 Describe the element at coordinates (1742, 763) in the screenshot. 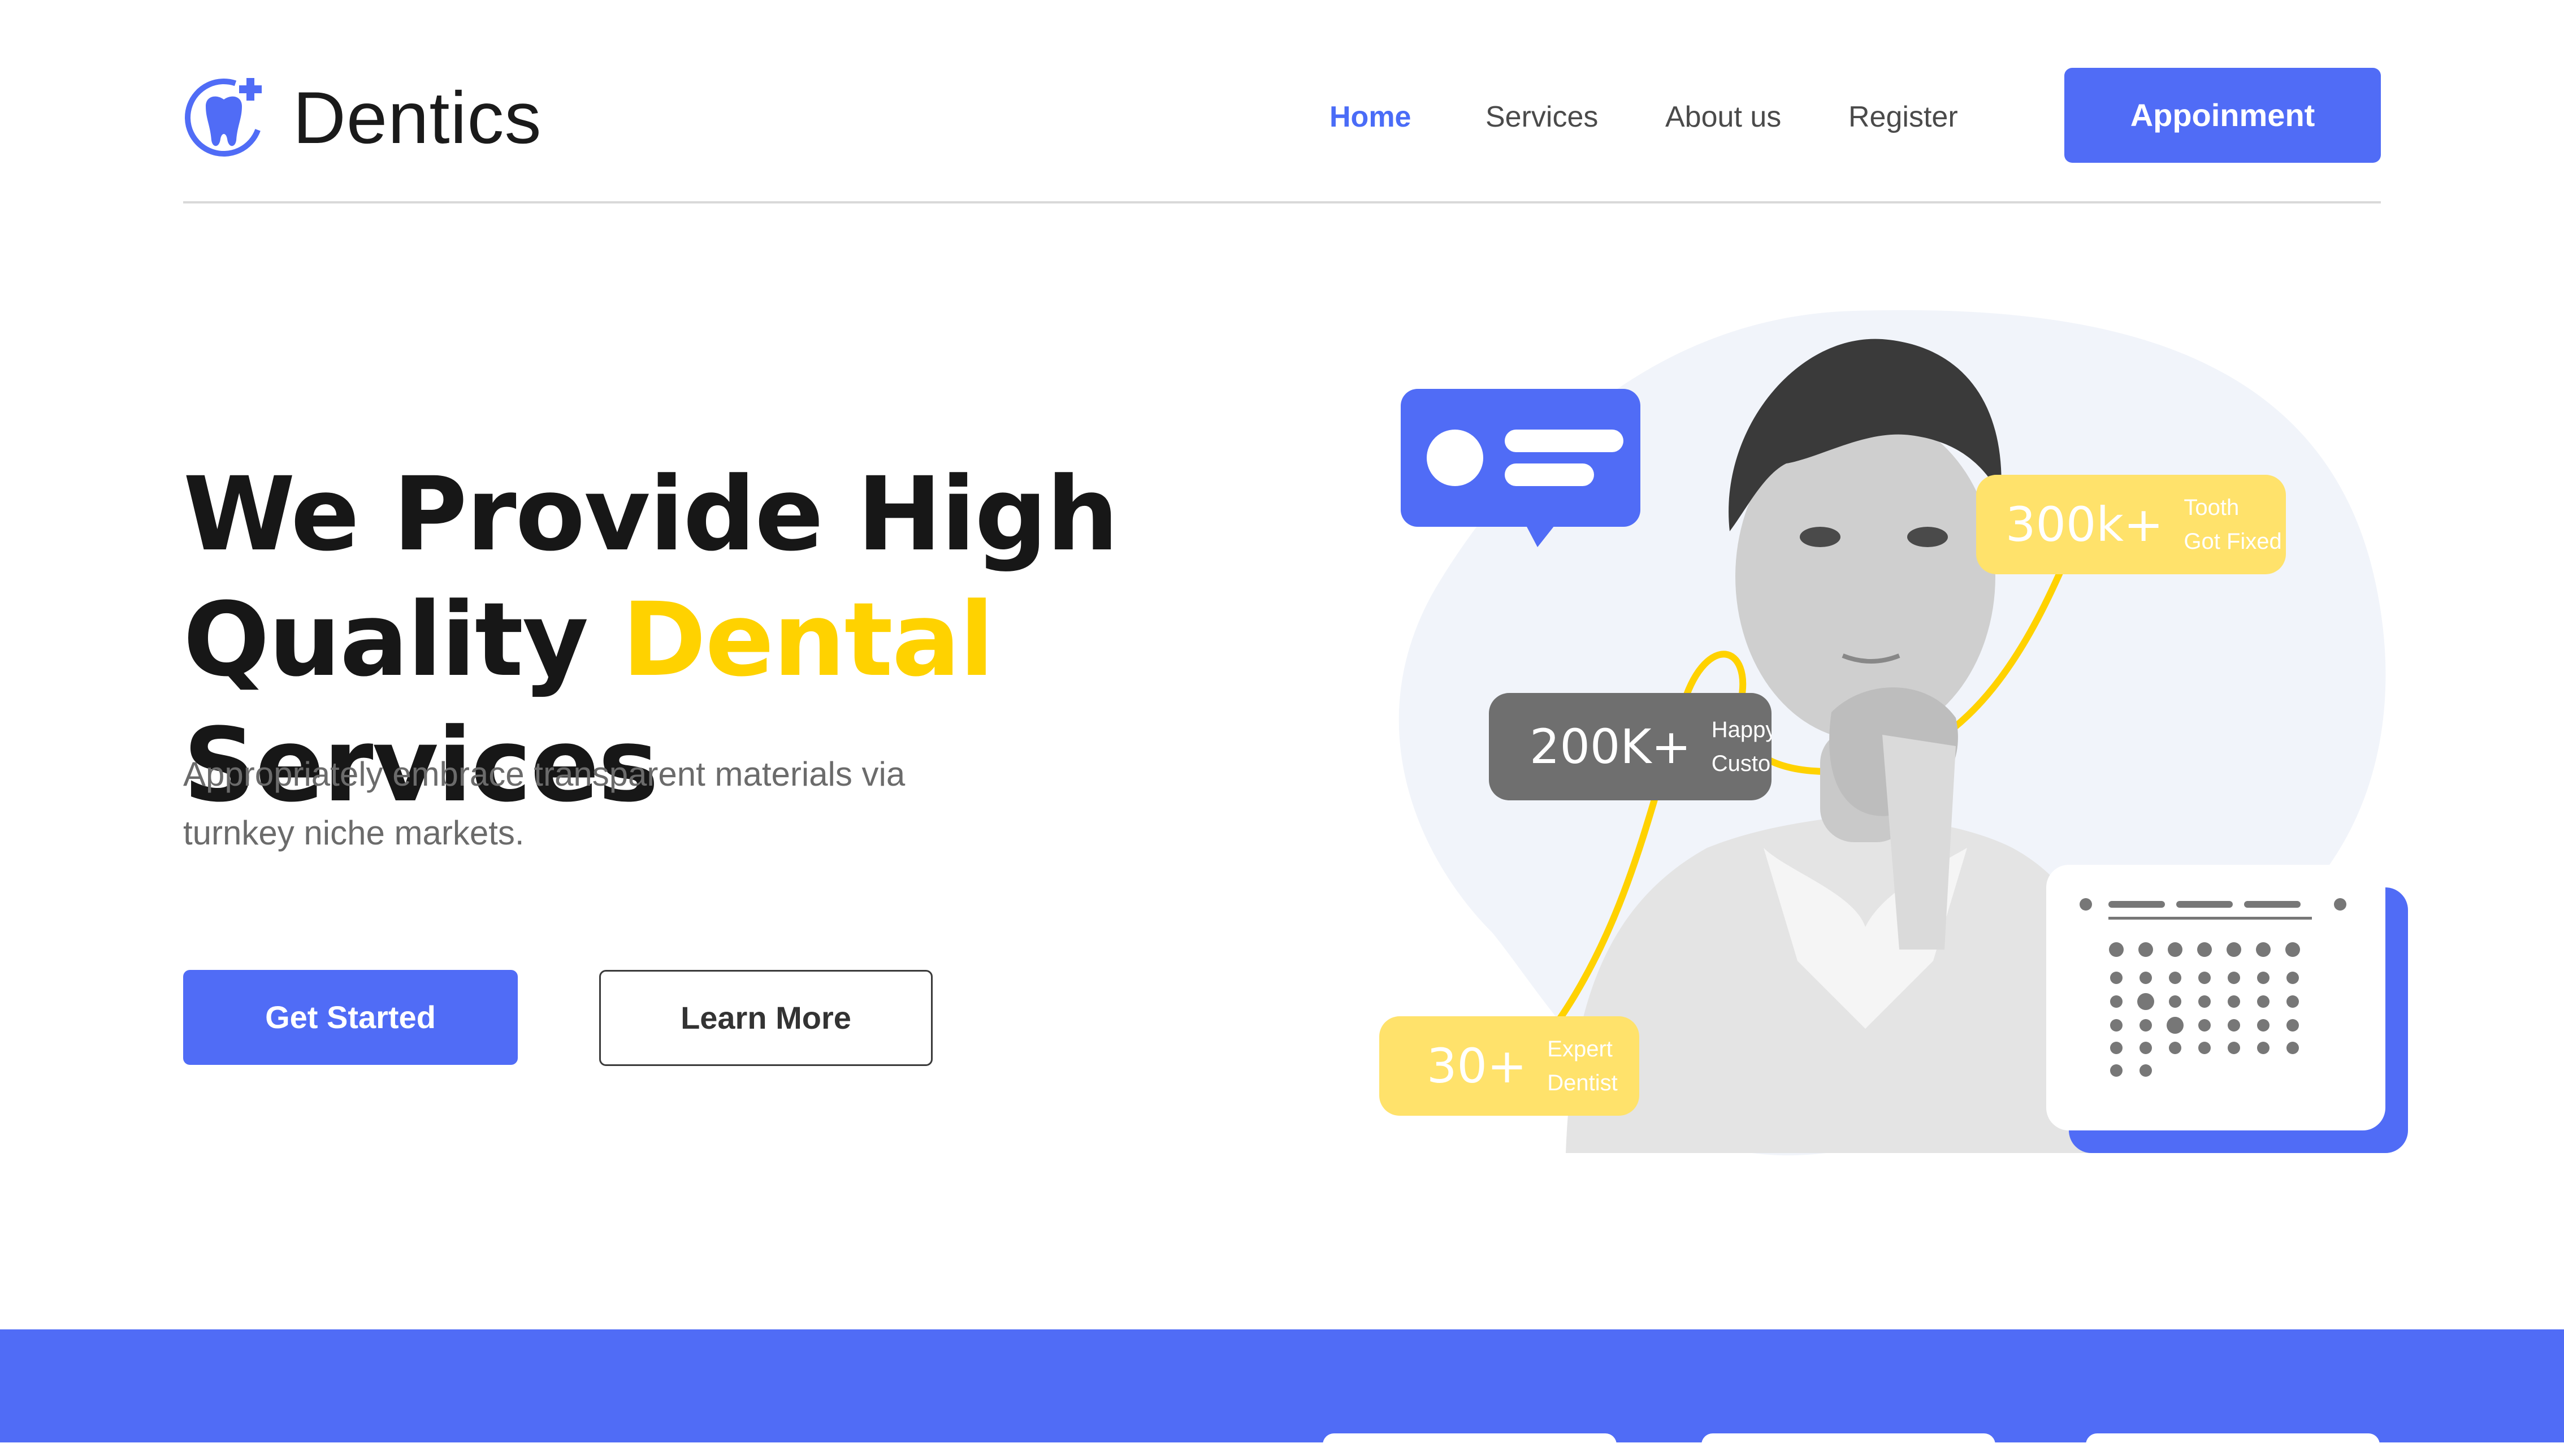

I see `stat-label-line2: Custom` at that location.